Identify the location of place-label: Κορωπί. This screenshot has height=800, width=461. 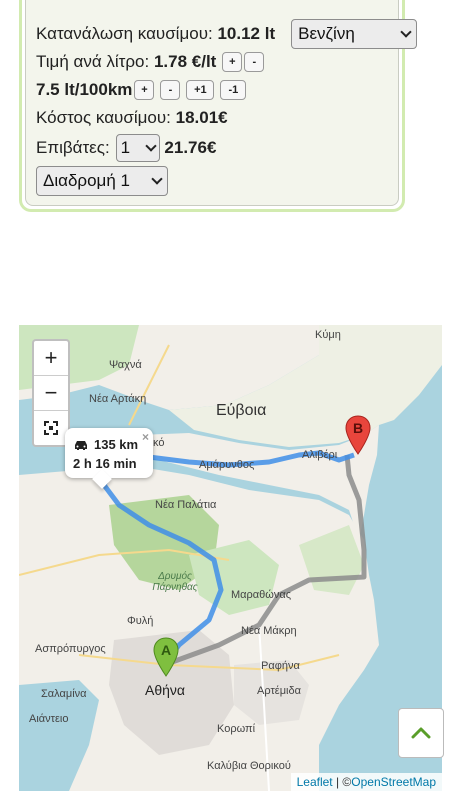
(236, 729).